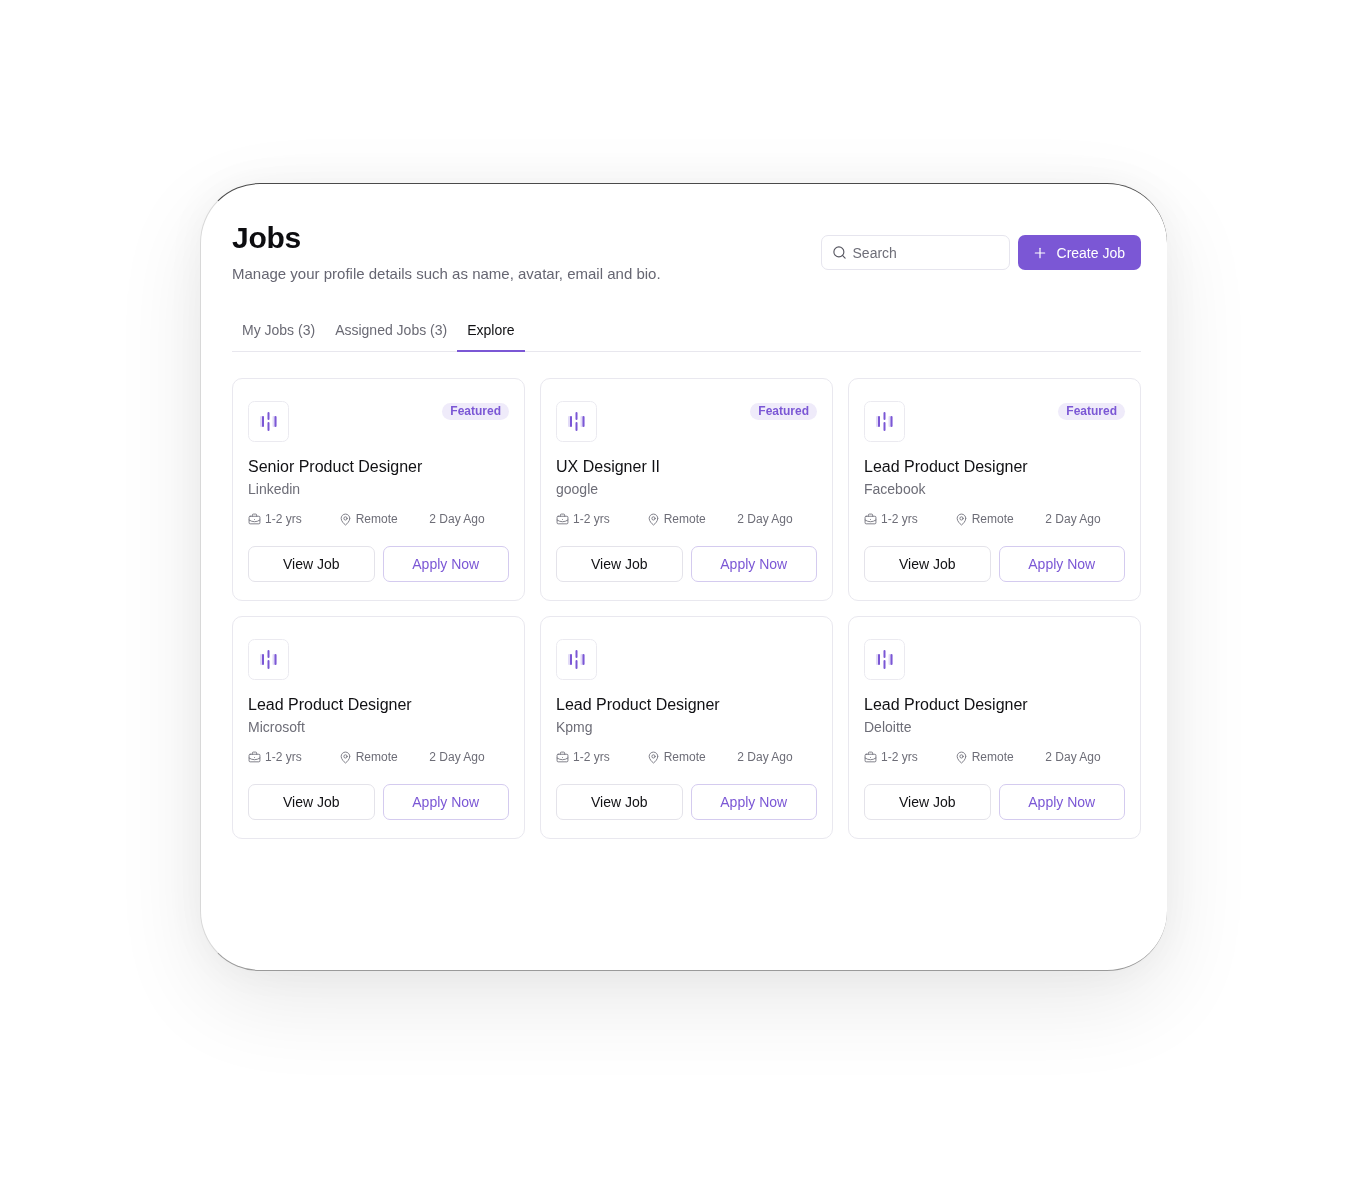 This screenshot has height=1187, width=1367. What do you see at coordinates (491, 333) in the screenshot?
I see `tab: Explore` at bounding box center [491, 333].